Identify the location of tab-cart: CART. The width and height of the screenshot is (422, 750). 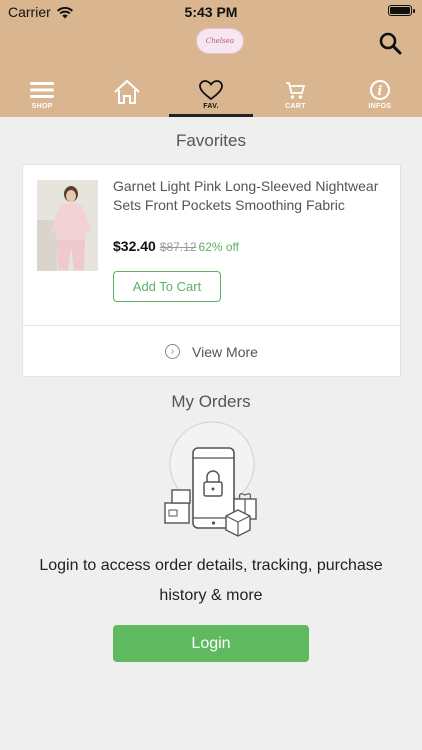
(295, 94).